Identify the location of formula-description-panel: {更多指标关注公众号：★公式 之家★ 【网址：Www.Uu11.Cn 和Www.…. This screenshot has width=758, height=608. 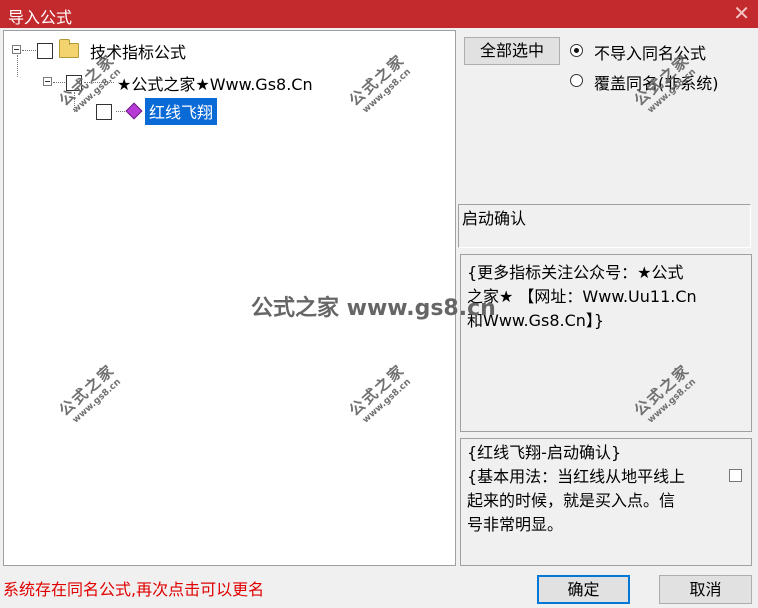
(606, 343).